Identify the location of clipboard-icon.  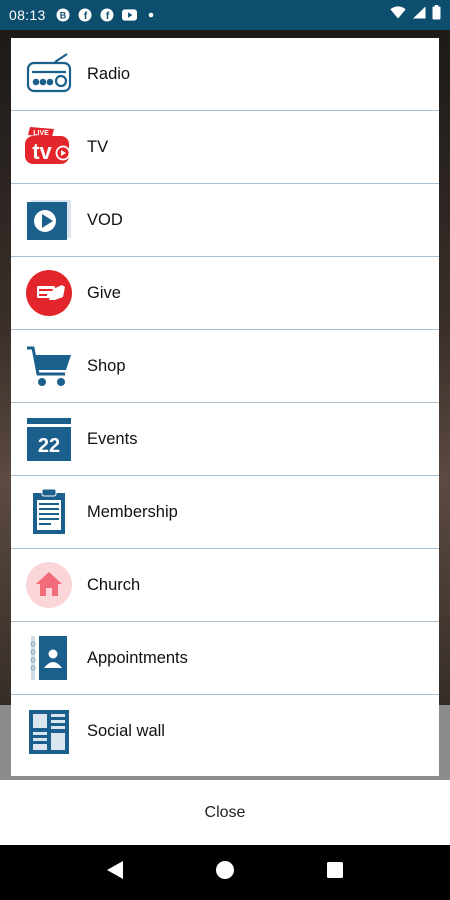
(49, 512).